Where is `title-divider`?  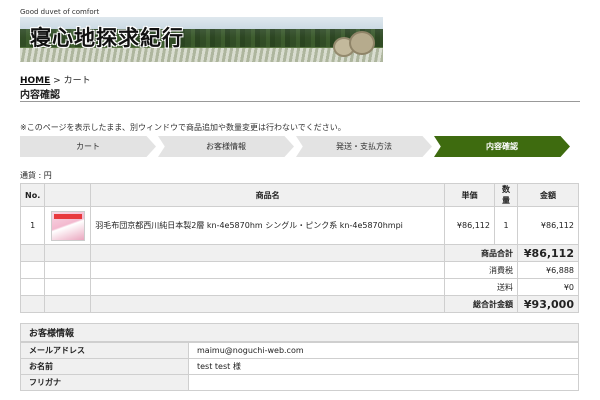
title-divider is located at coordinates (300, 101).